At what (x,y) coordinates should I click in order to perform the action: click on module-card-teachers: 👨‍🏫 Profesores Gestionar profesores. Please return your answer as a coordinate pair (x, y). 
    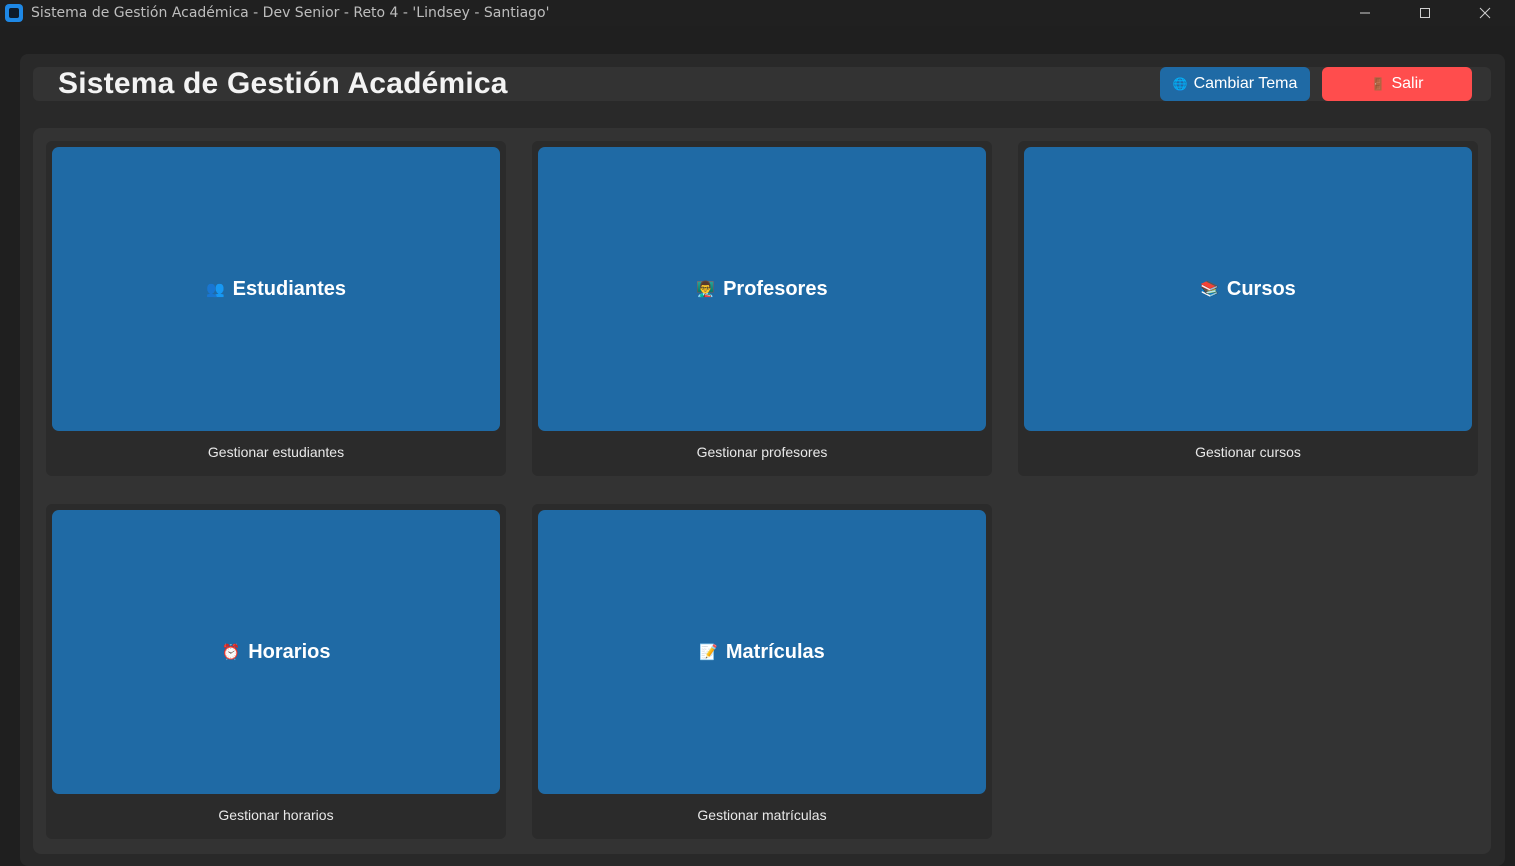
    Looking at the image, I should click on (762, 308).